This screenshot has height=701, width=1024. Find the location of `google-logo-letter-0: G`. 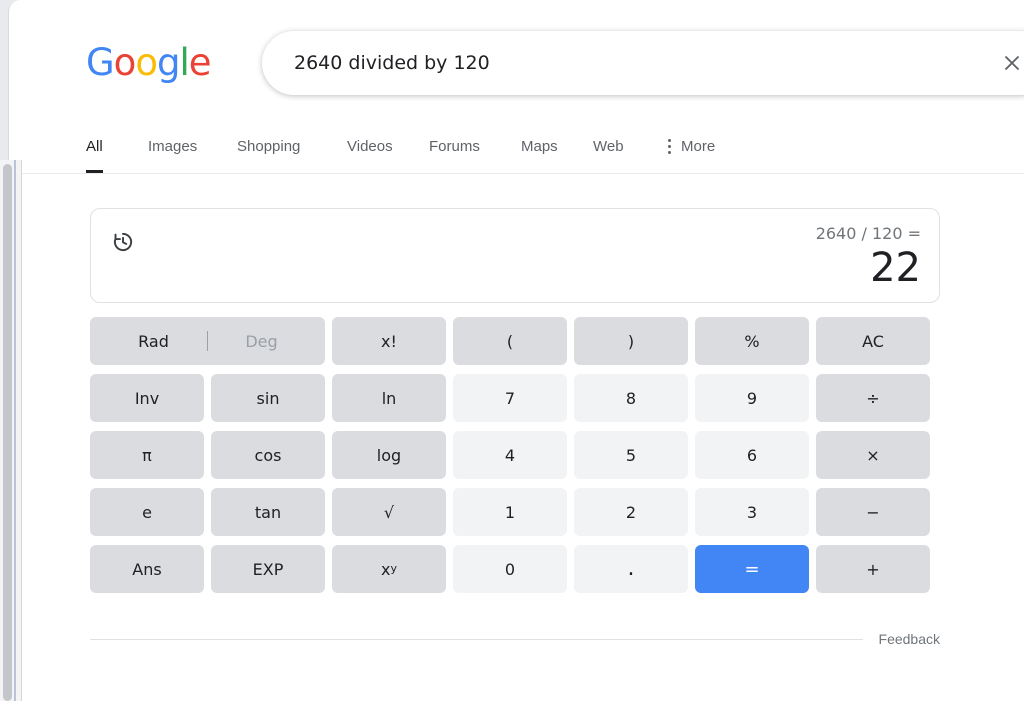

google-logo-letter-0: G is located at coordinates (100, 62).